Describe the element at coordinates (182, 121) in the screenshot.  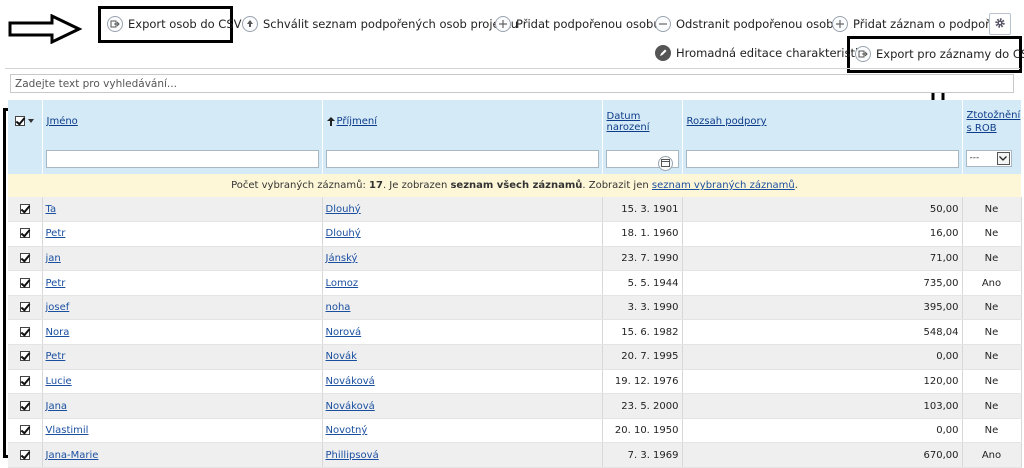
I see `column-header-name: Jméno` at that location.